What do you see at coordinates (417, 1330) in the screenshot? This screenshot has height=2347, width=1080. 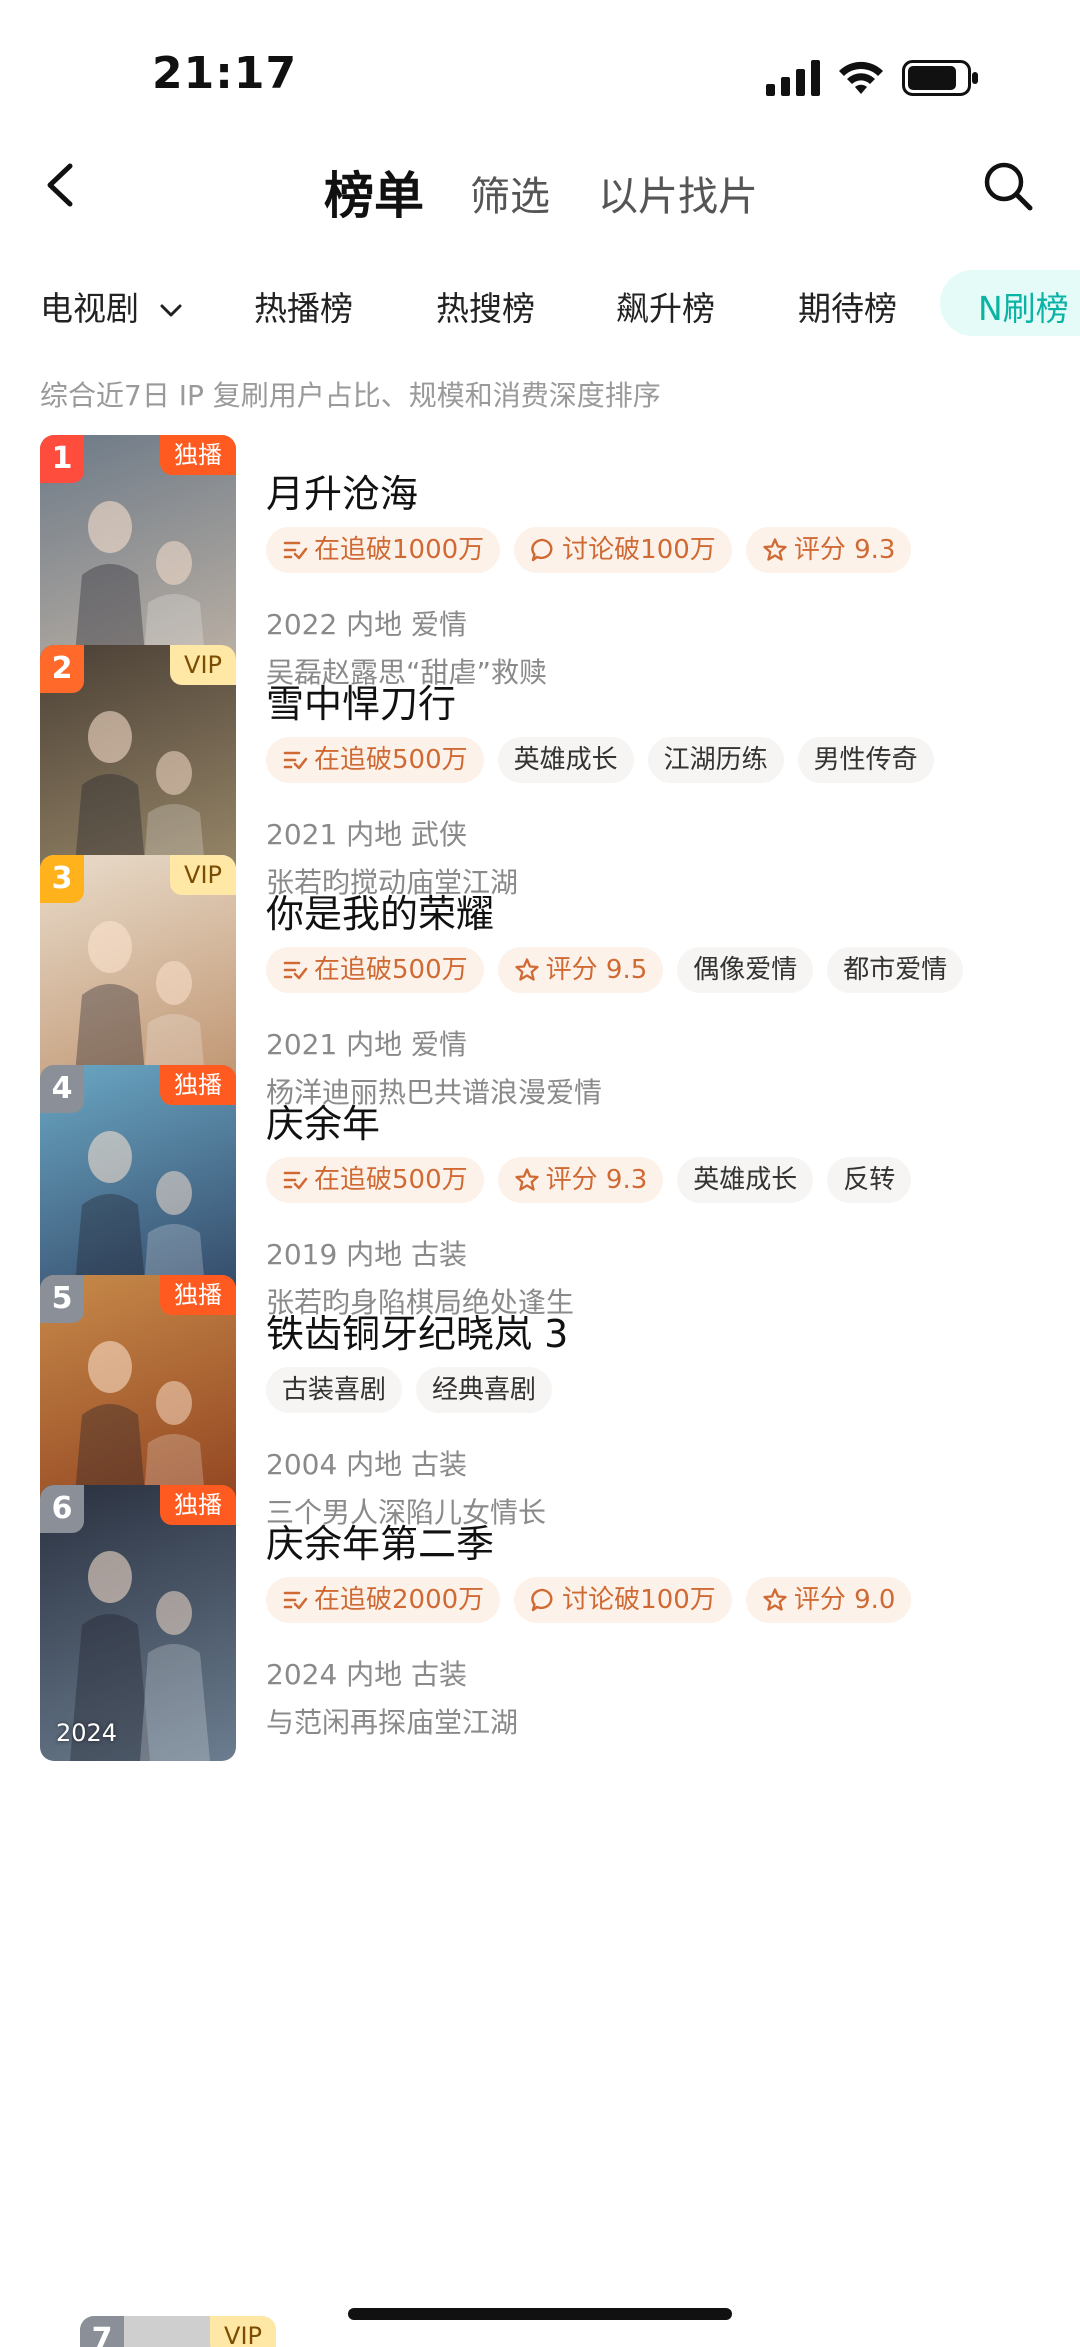 I see `show-title: 铁齿铜牙纪晓岚 3` at bounding box center [417, 1330].